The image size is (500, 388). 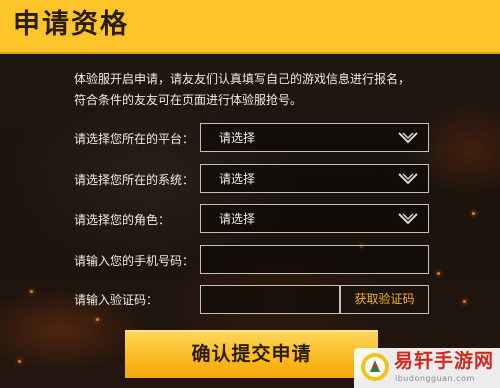 What do you see at coordinates (134, 261) in the screenshot?
I see `phone-label: 请输入您的手机号码：` at bounding box center [134, 261].